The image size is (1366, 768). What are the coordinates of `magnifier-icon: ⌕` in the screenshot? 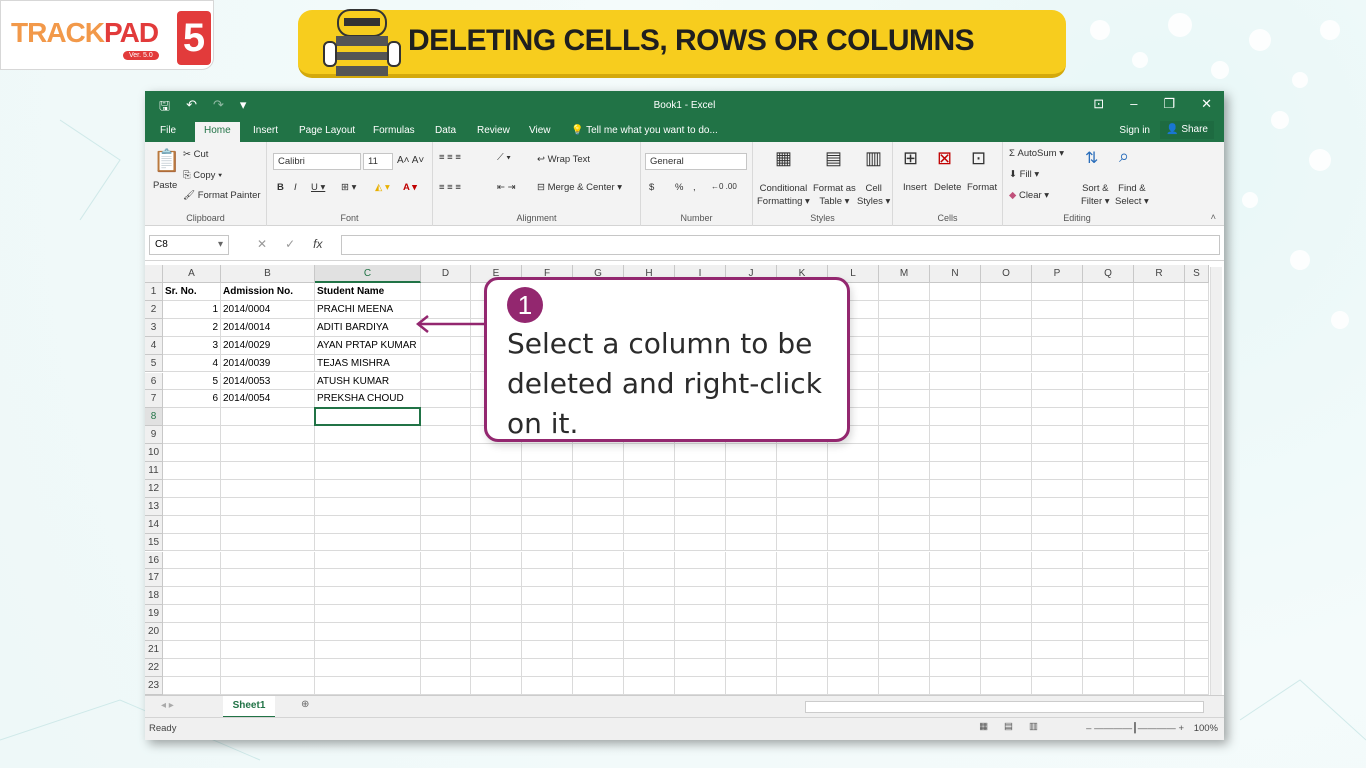 It's located at (1124, 156).